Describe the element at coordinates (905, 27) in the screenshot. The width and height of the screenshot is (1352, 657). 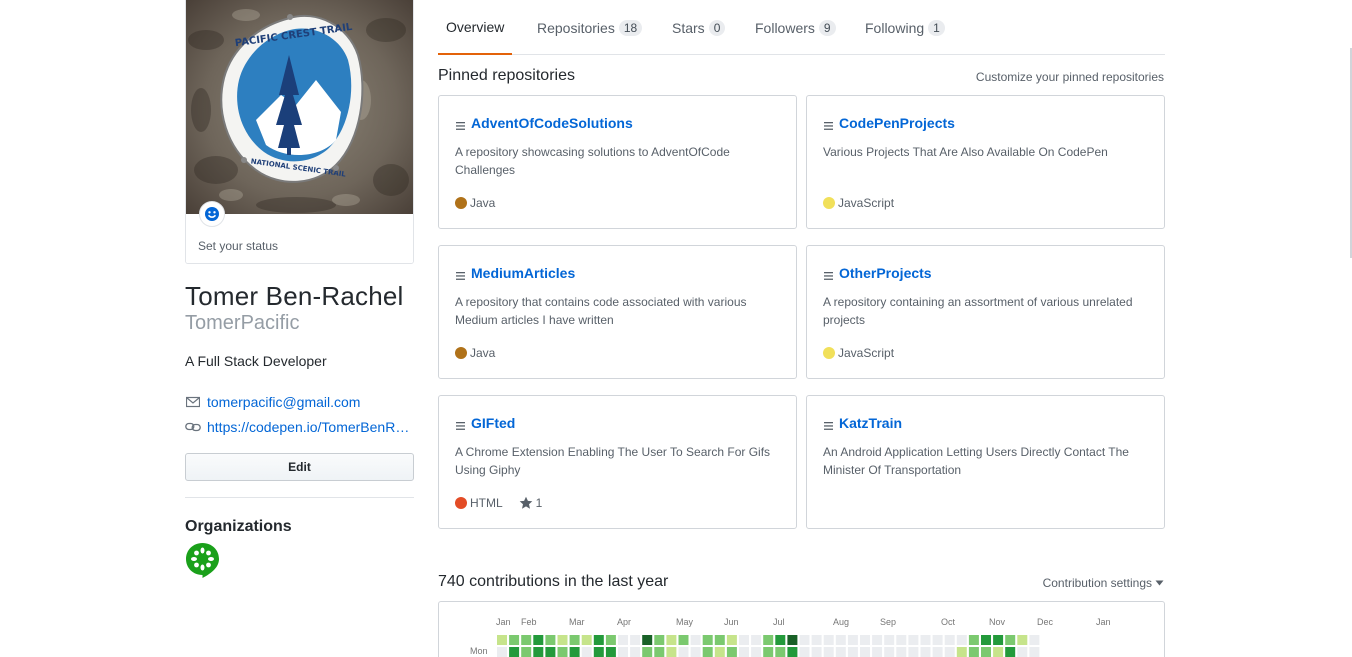
I see `tab-following: Following 1` at that location.